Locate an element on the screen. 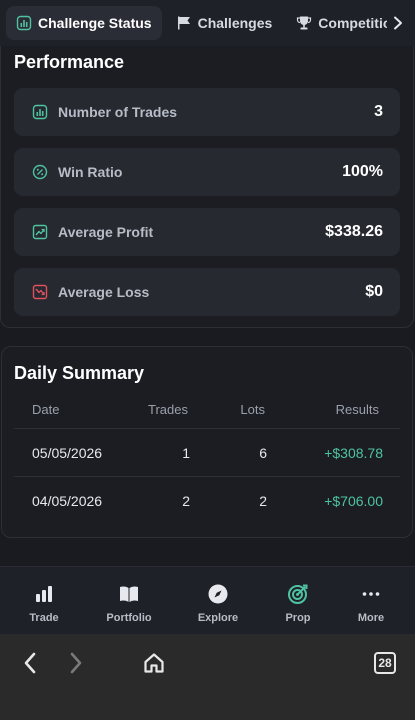 This screenshot has width=415, height=720. back-arrow-icon is located at coordinates (30, 663).